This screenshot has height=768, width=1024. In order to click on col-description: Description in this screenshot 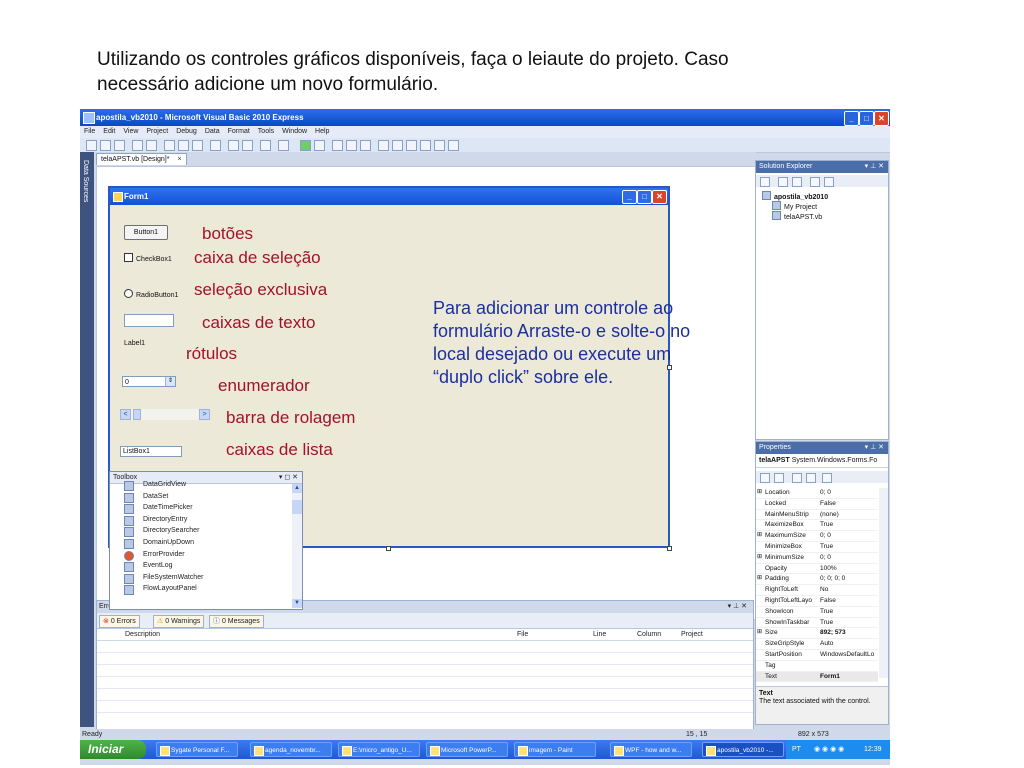, I will do `click(142, 634)`.